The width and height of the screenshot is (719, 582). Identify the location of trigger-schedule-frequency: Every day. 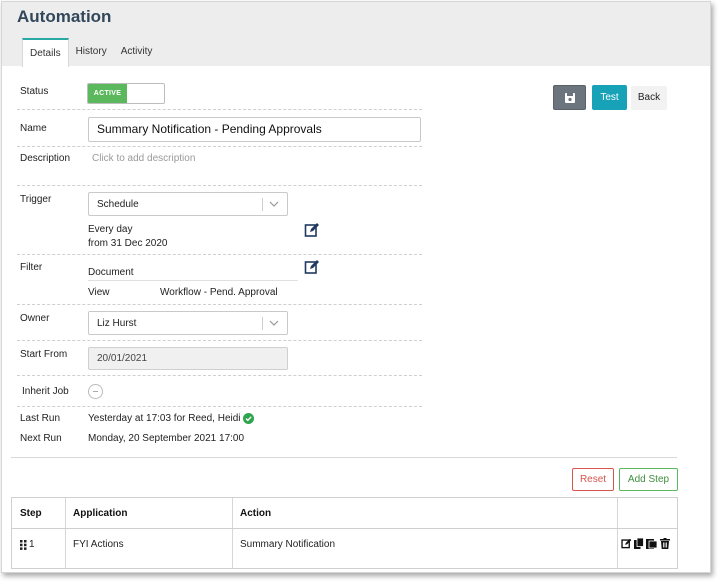
(110, 229).